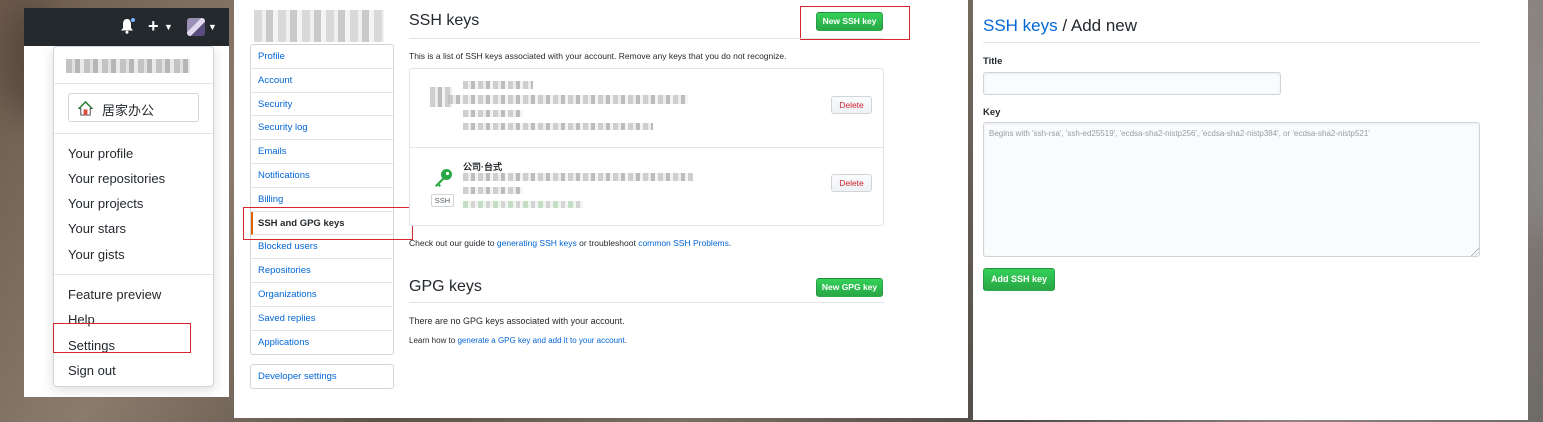 The height and width of the screenshot is (422, 1543). What do you see at coordinates (1019, 279) in the screenshot?
I see `add-ssh-key-button: Add SSH key` at bounding box center [1019, 279].